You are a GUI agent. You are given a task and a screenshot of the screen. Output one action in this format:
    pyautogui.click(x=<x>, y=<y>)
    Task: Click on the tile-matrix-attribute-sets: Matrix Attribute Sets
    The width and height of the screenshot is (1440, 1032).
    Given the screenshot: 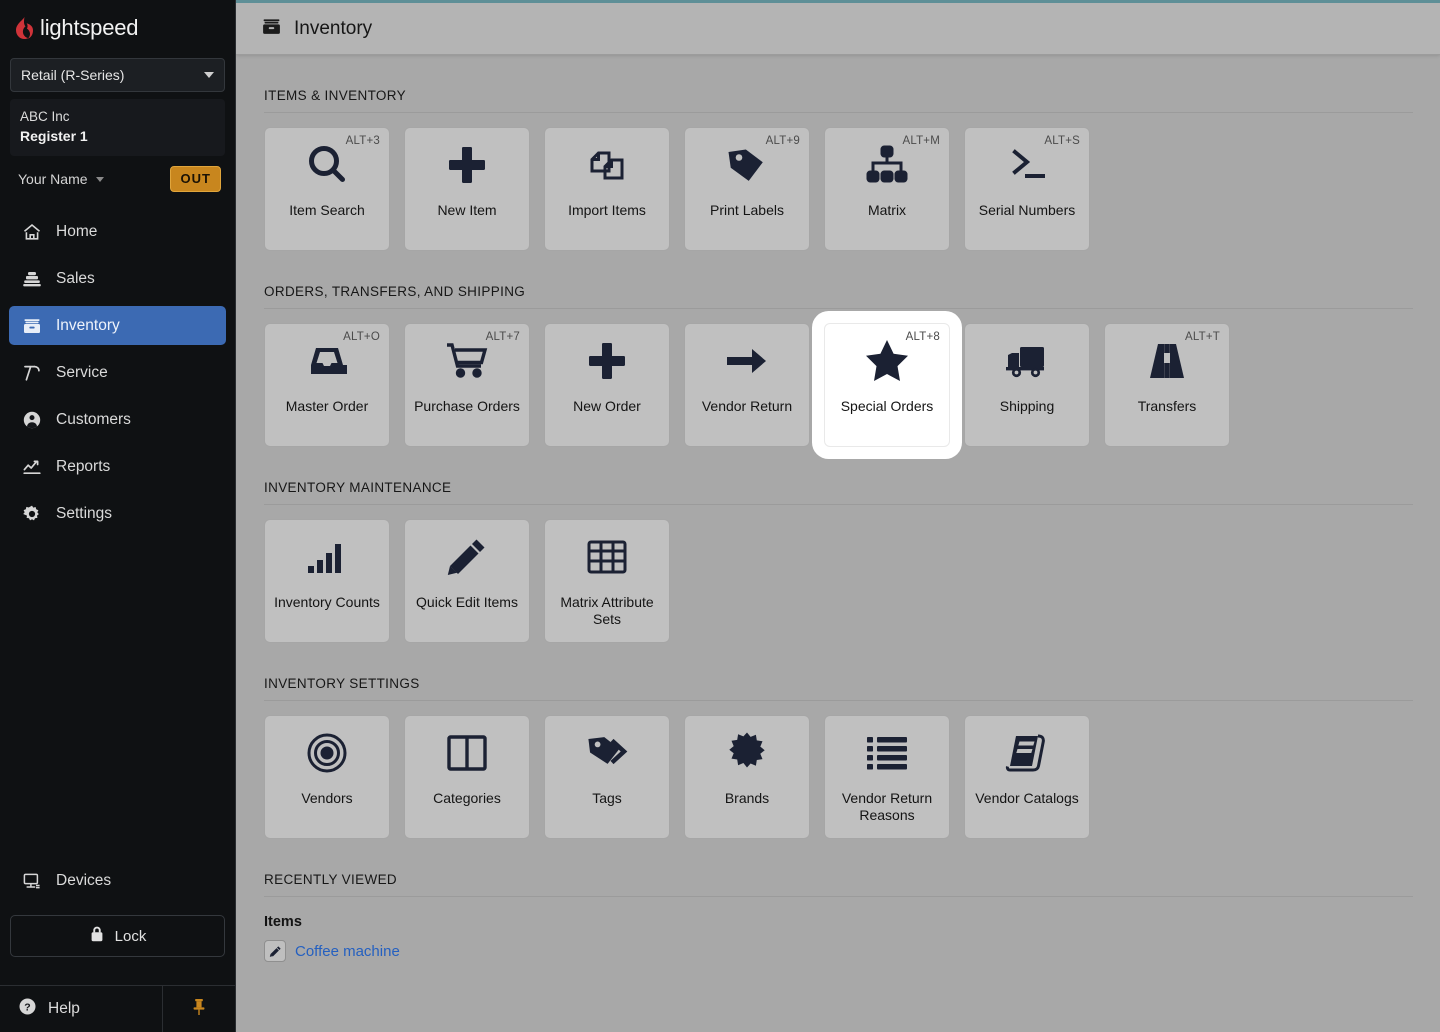 What is the action you would take?
    pyautogui.click(x=607, y=581)
    